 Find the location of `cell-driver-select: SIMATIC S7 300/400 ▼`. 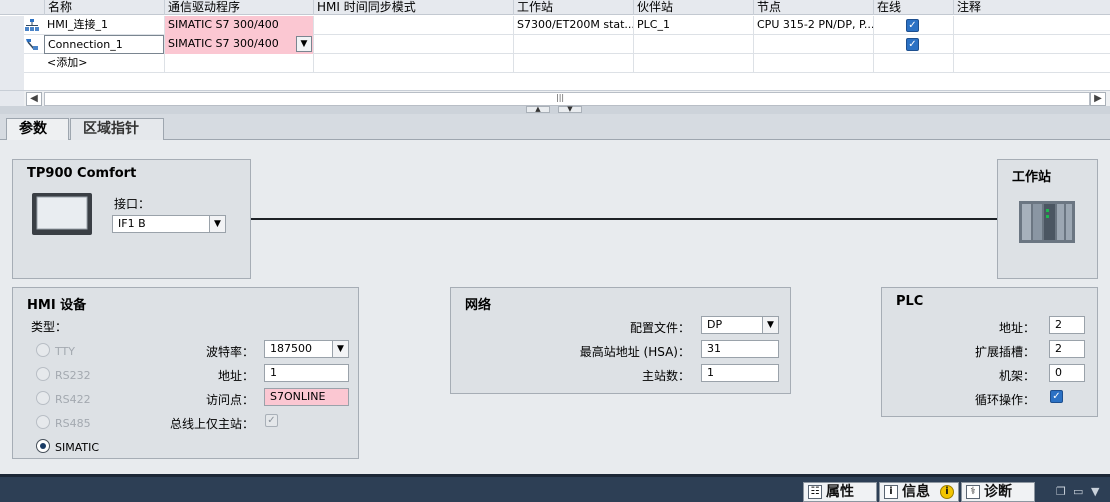

cell-driver-select: SIMATIC S7 300/400 ▼ is located at coordinates (238, 44).